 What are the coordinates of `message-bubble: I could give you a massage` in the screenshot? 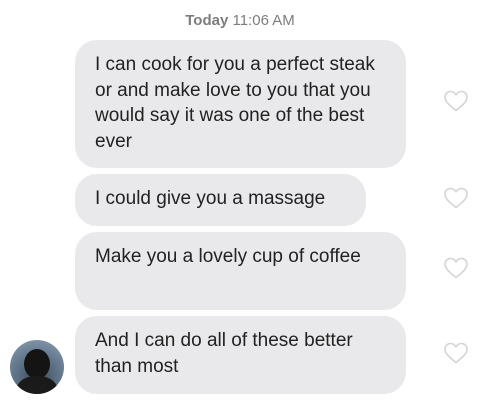 It's located at (220, 200).